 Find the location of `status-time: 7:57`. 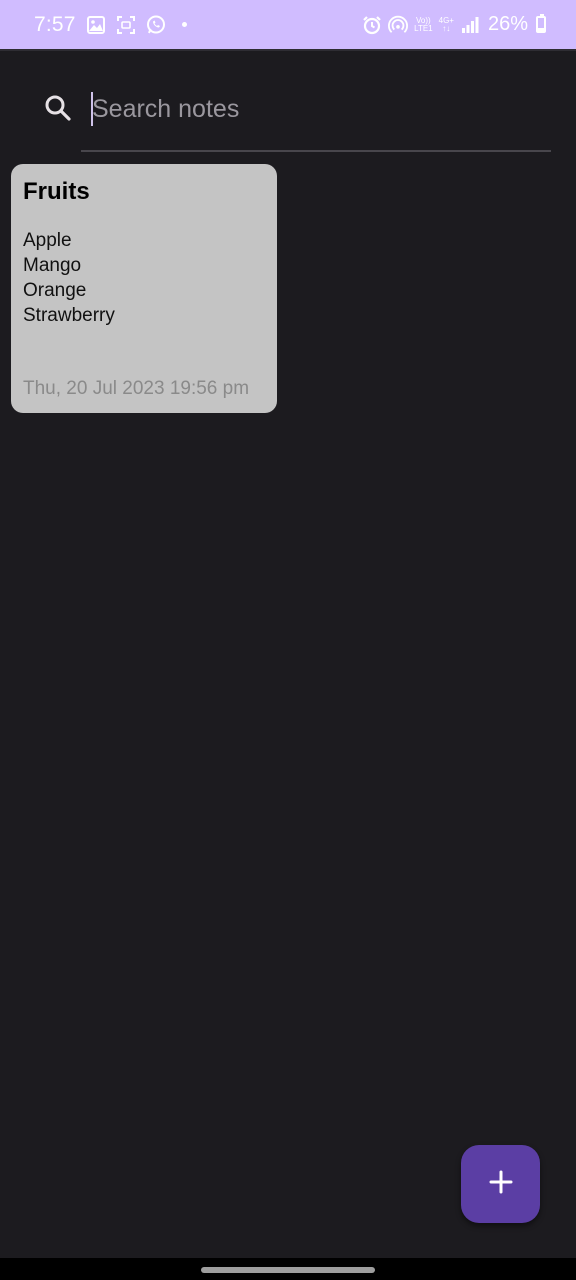

status-time: 7:57 is located at coordinates (55, 24).